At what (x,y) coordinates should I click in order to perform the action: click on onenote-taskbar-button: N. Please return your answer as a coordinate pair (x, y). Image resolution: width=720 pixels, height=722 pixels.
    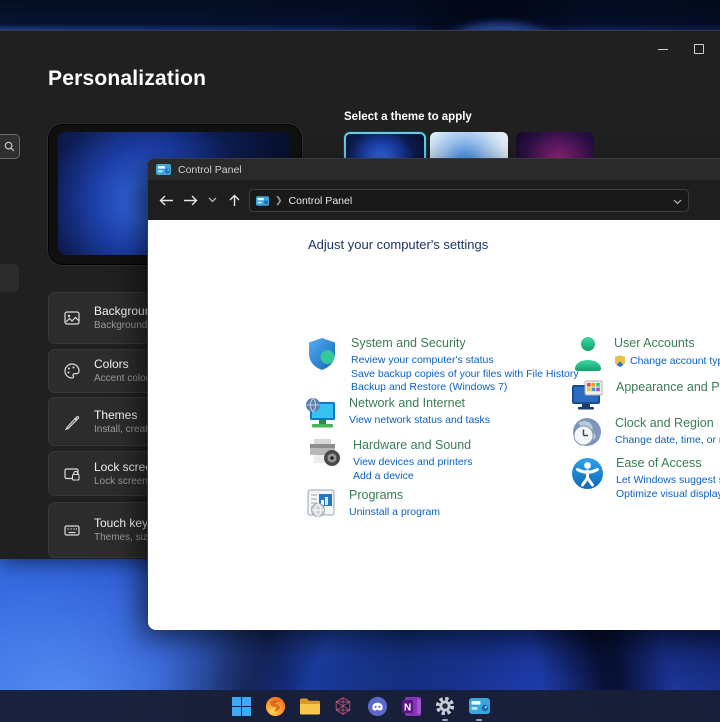
    Looking at the image, I should click on (411, 706).